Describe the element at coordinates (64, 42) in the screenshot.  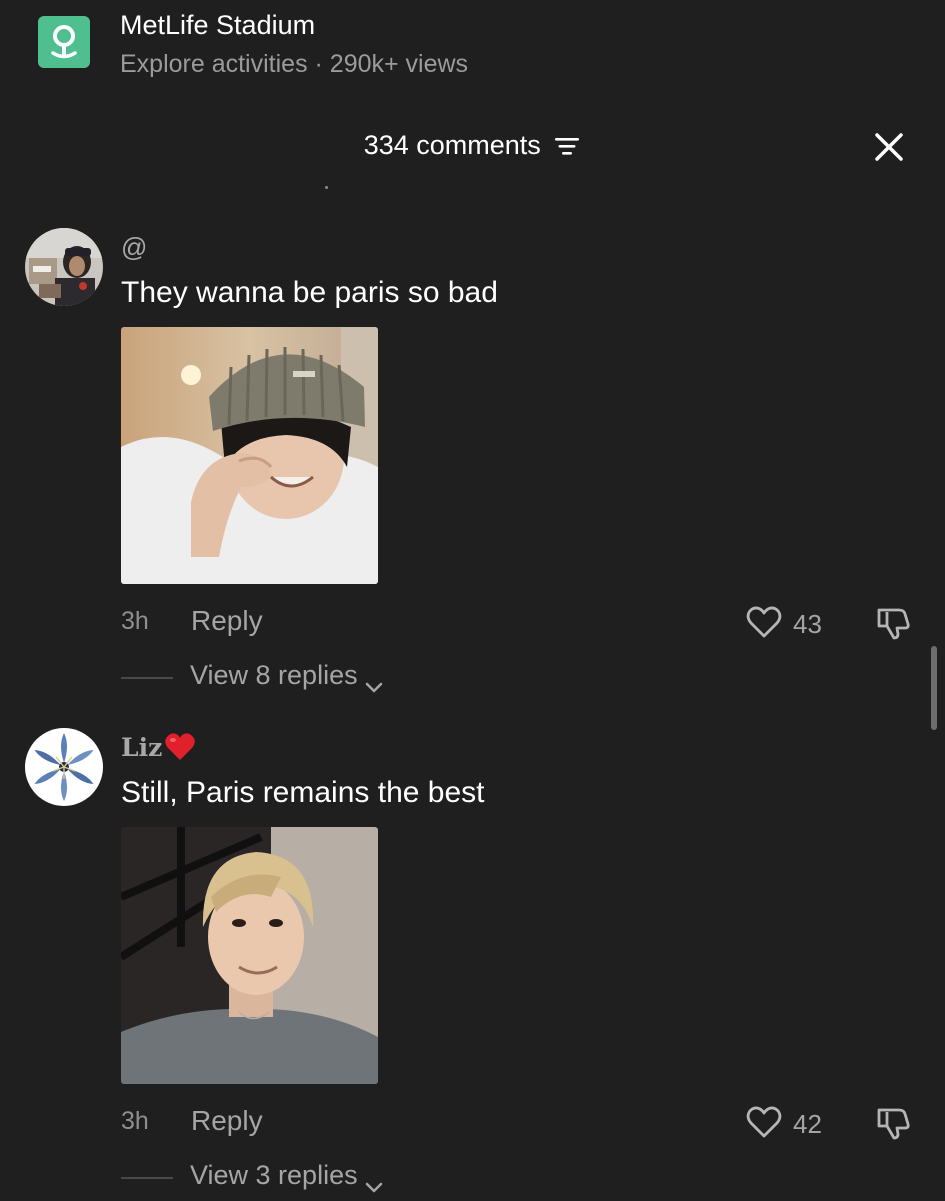
I see `map-pin-icon` at that location.